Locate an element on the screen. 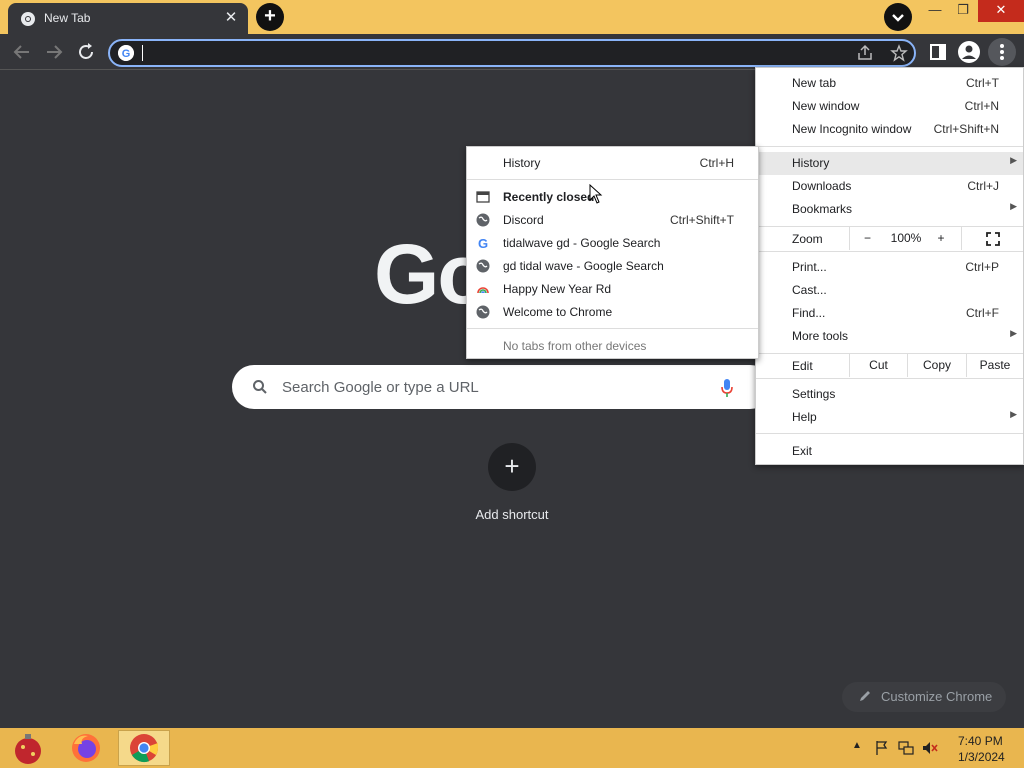  new-tab-button: + is located at coordinates (270, 17).